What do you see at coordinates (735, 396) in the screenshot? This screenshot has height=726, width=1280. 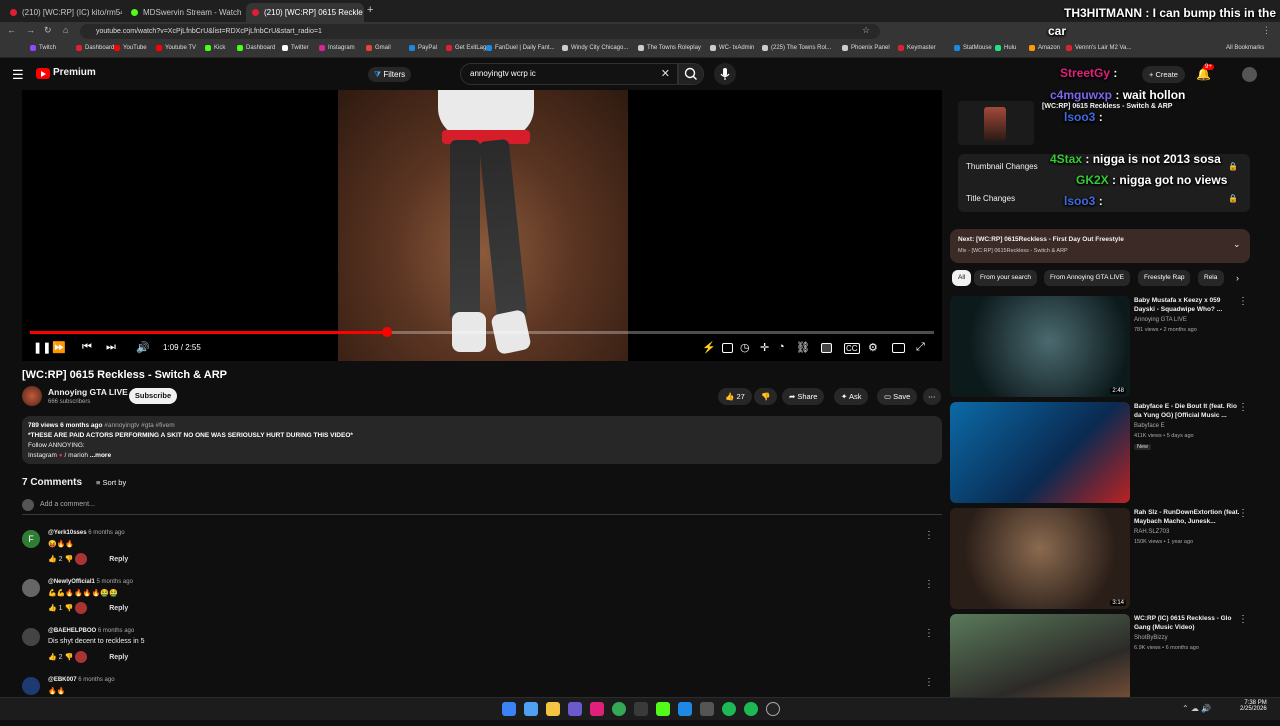 I see `like-button: 👍 27` at bounding box center [735, 396].